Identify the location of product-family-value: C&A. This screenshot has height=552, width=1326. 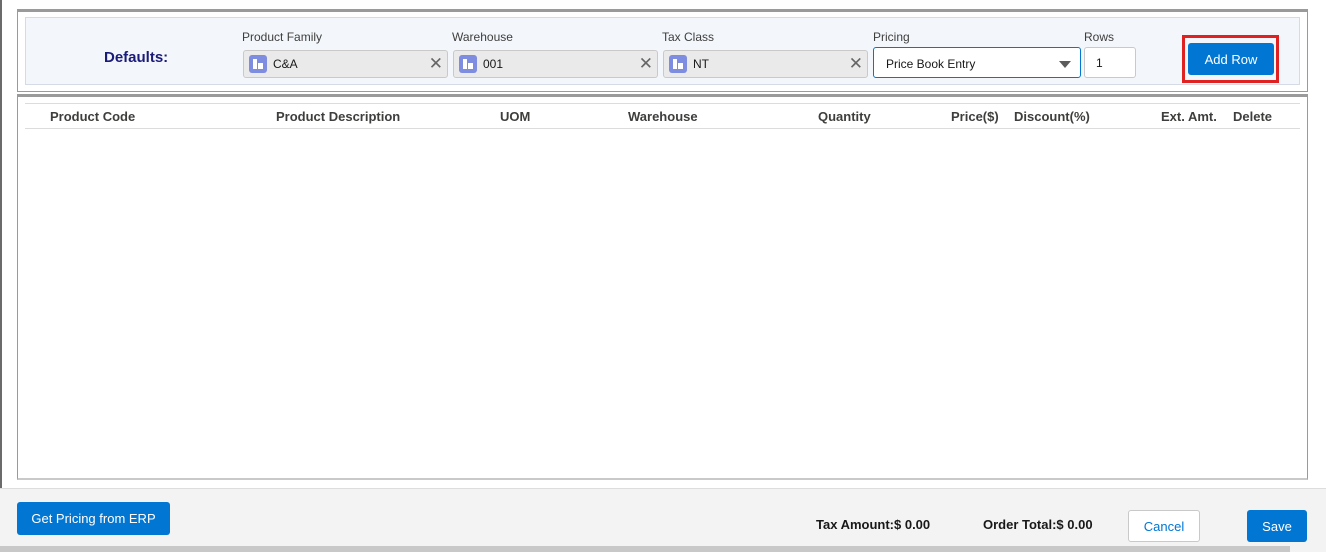
(285, 64).